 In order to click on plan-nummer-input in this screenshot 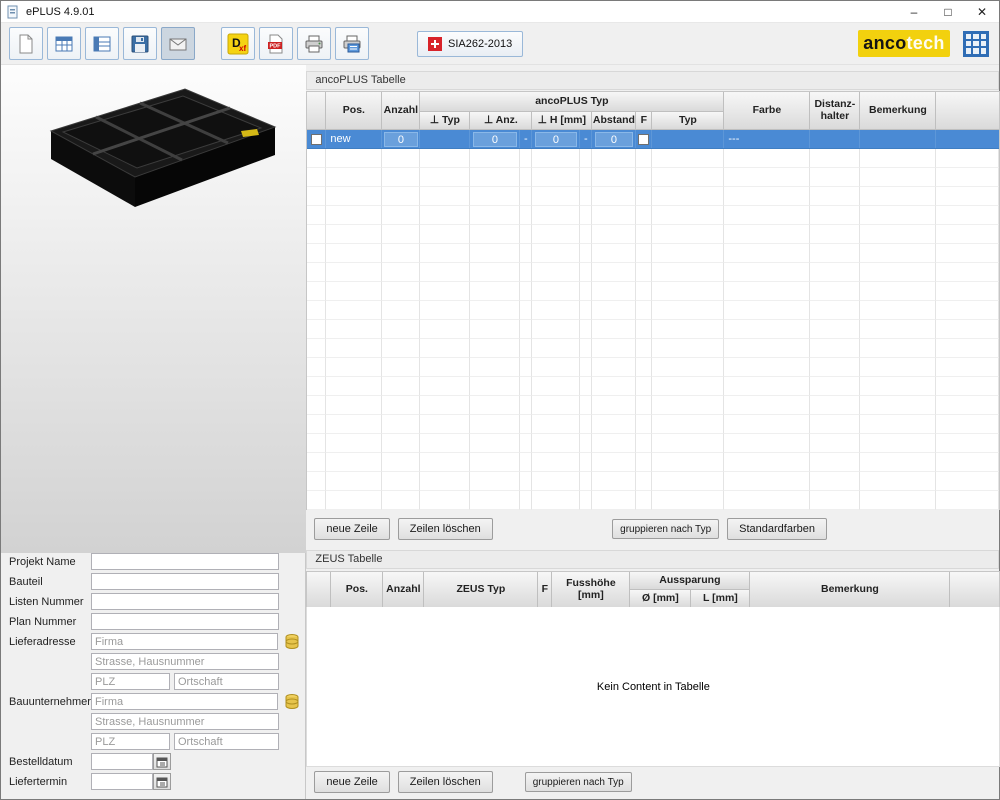, I will do `click(185, 621)`.